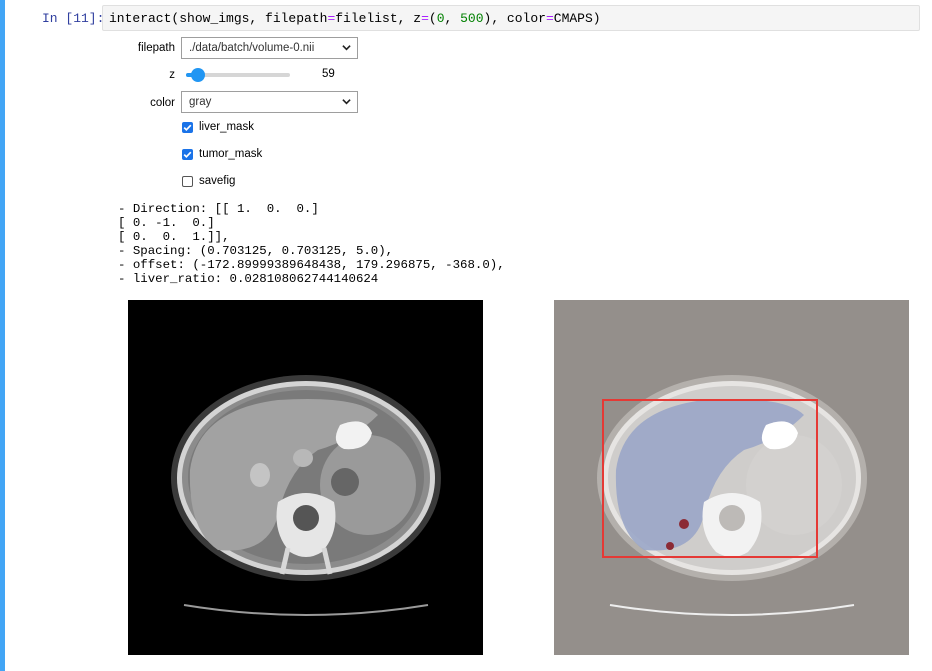 The image size is (932, 671). Describe the element at coordinates (187, 181) in the screenshot. I see `savefig-checkbox` at that location.